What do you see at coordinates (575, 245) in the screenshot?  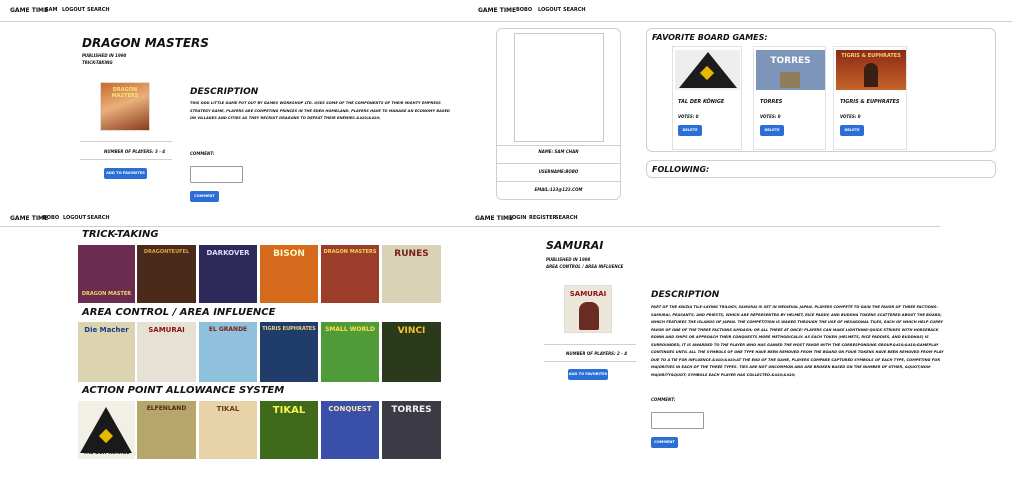 I see `game-title: Samurai` at bounding box center [575, 245].